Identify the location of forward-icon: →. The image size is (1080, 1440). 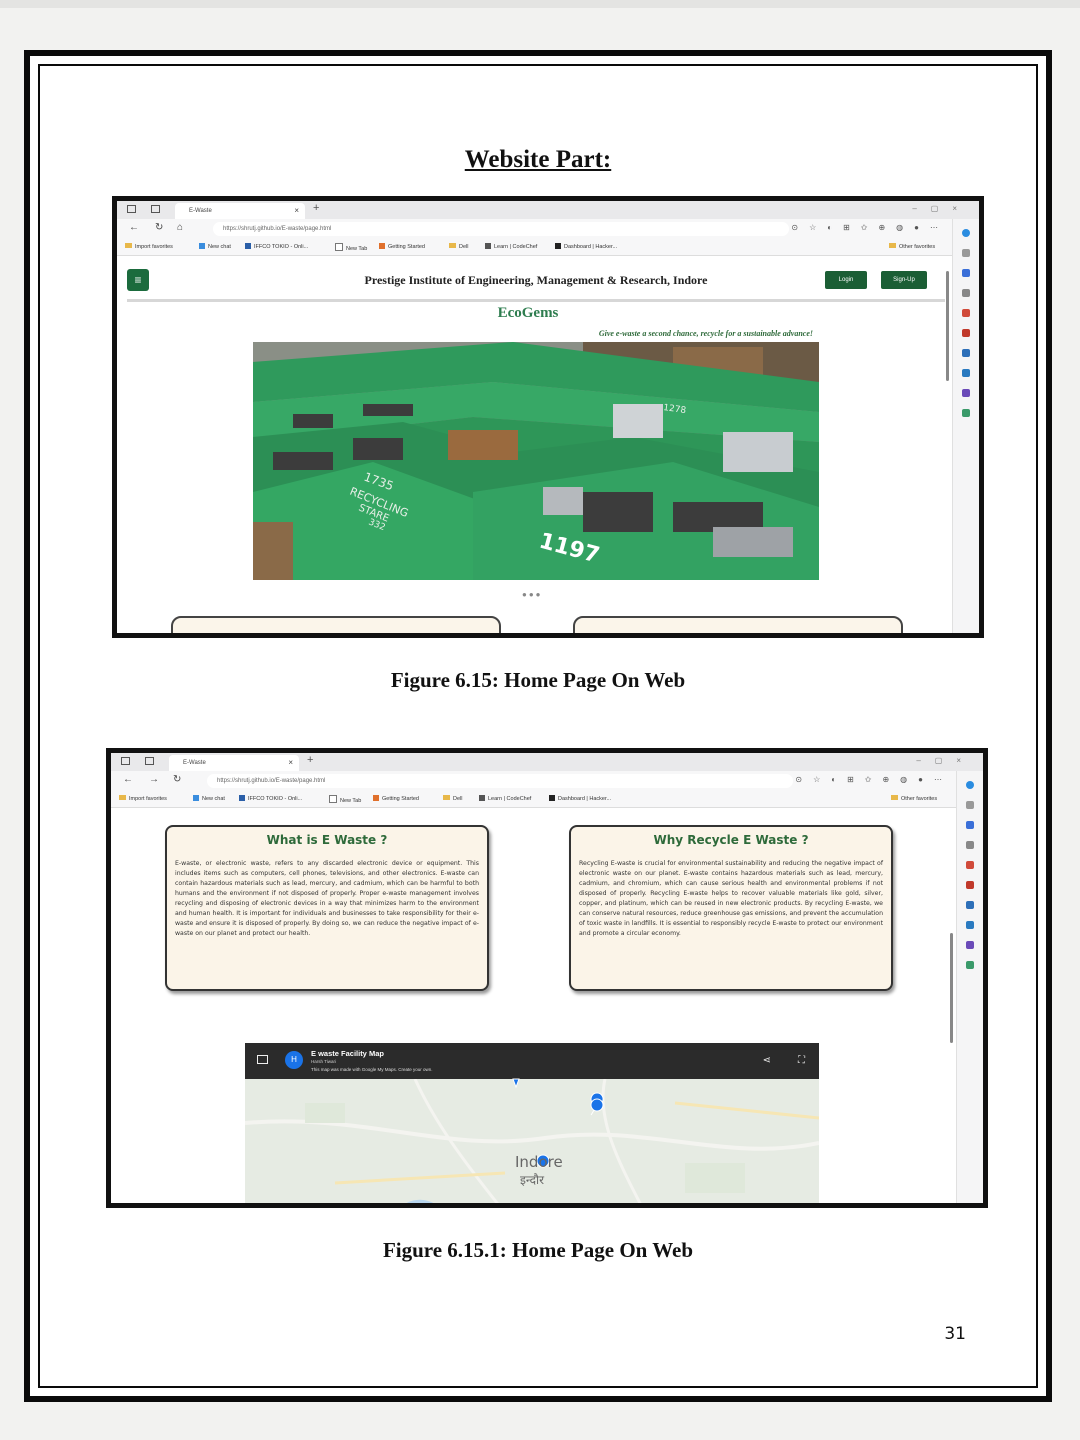
(154, 779).